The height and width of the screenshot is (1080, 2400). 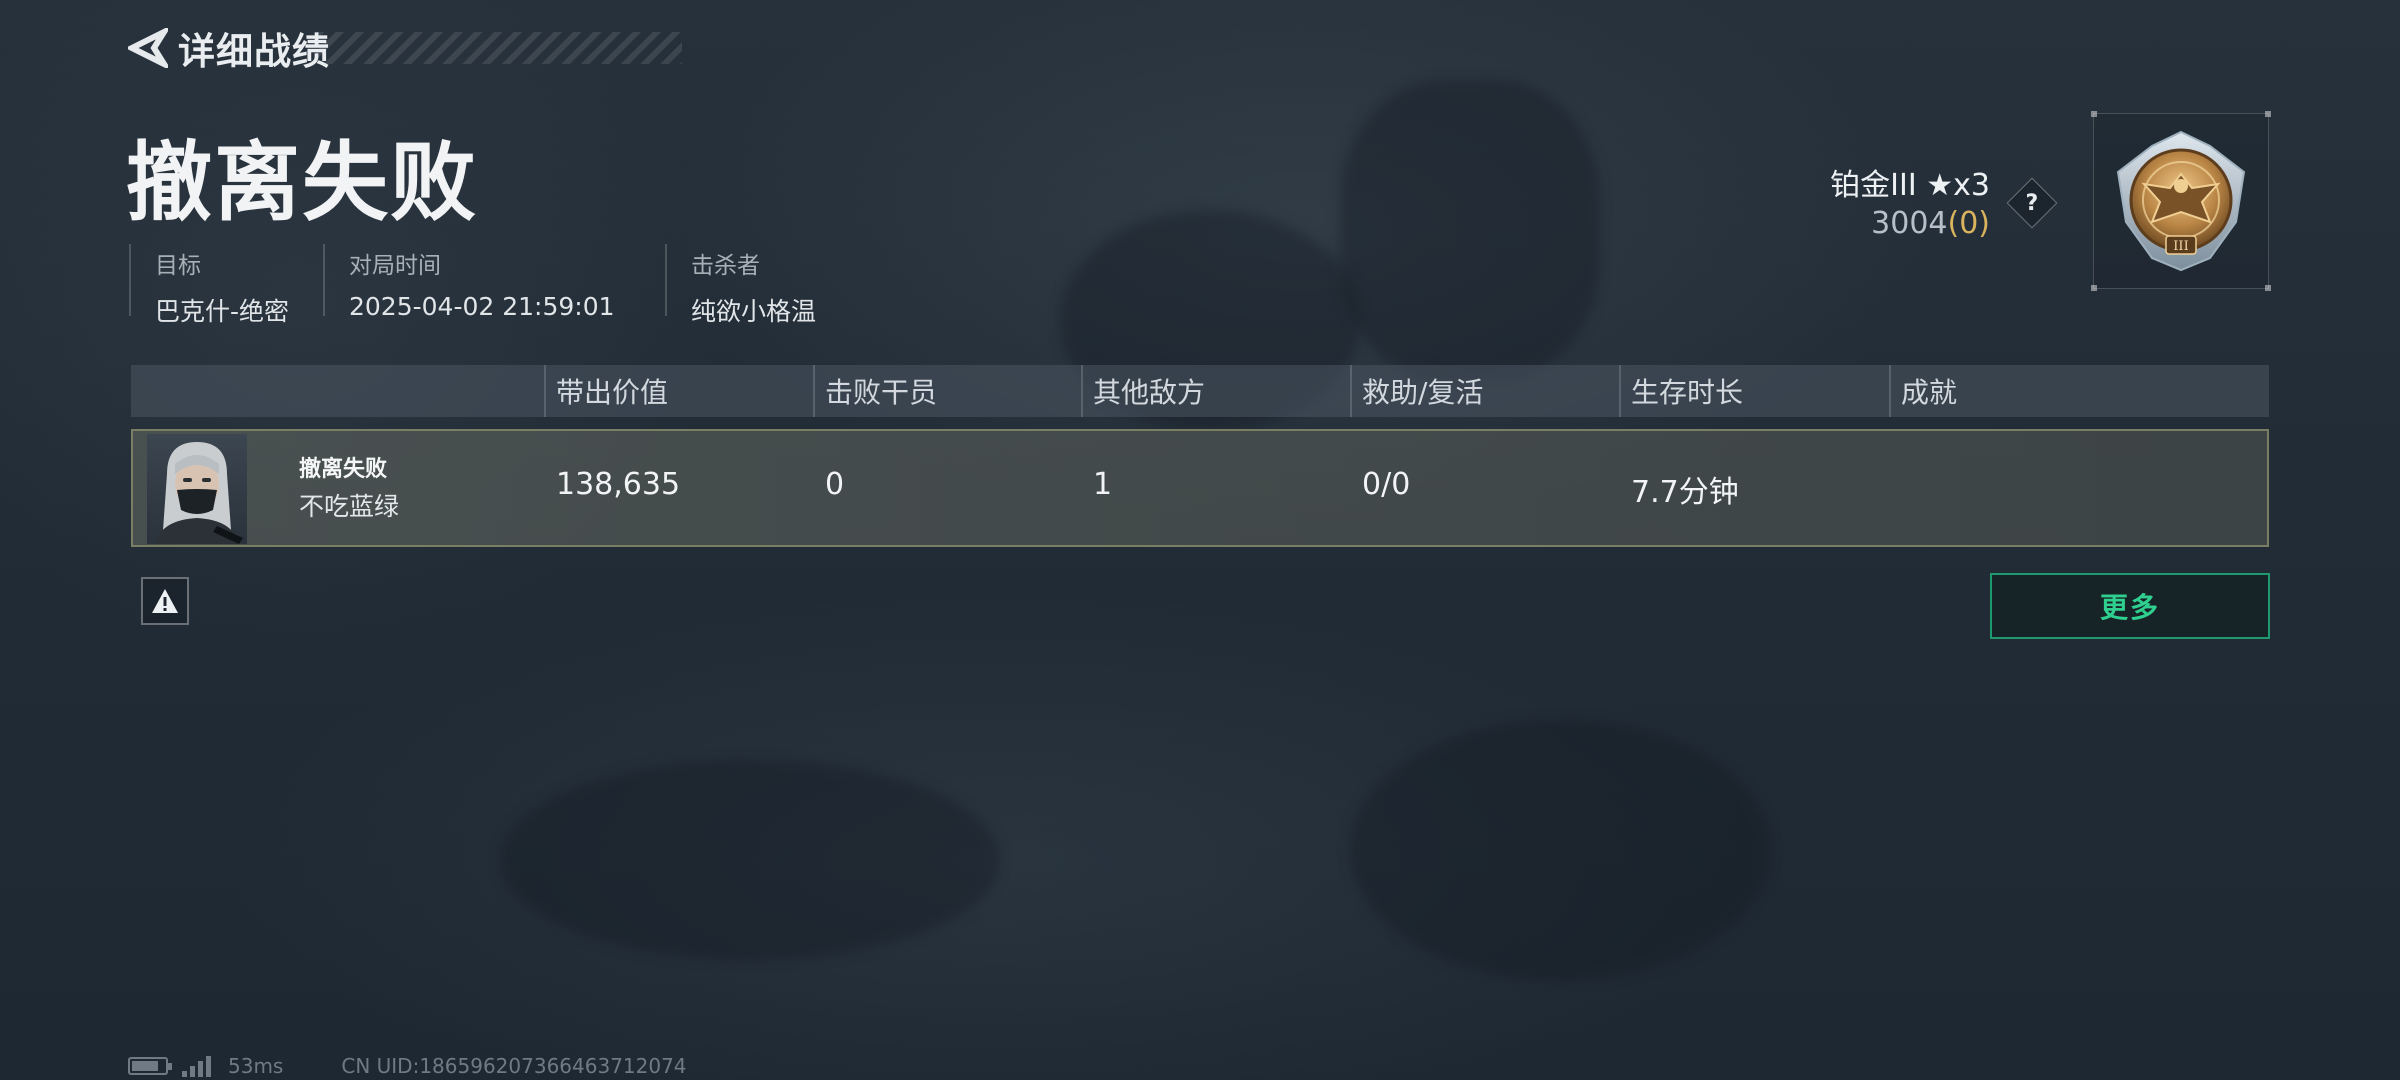 I want to click on platinum-eagle-badge-icon: III, so click(x=2181, y=201).